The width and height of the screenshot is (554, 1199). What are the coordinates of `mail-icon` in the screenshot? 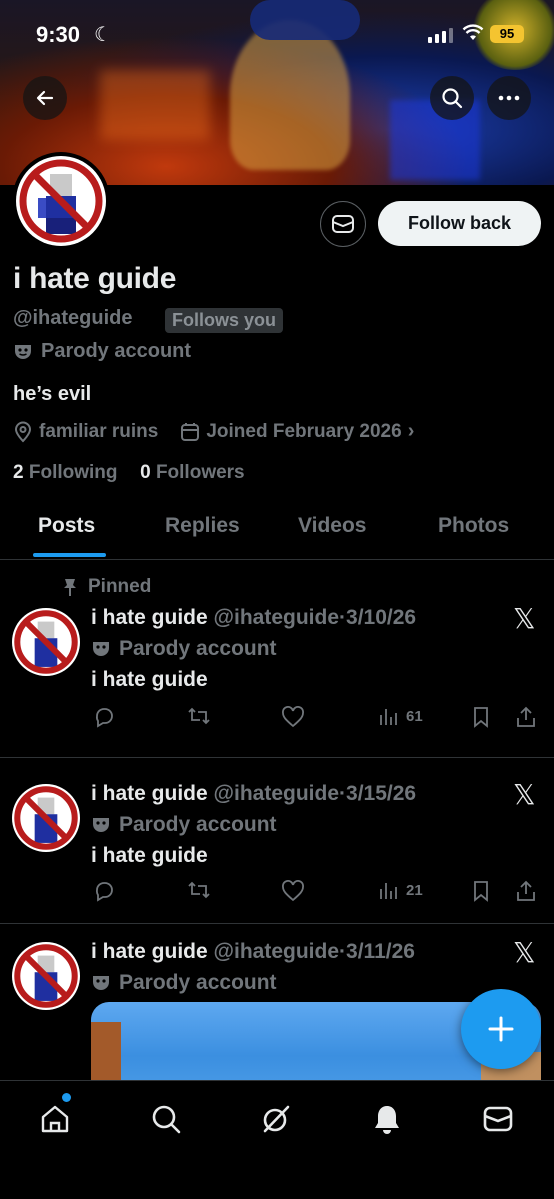 It's located at (498, 1119).